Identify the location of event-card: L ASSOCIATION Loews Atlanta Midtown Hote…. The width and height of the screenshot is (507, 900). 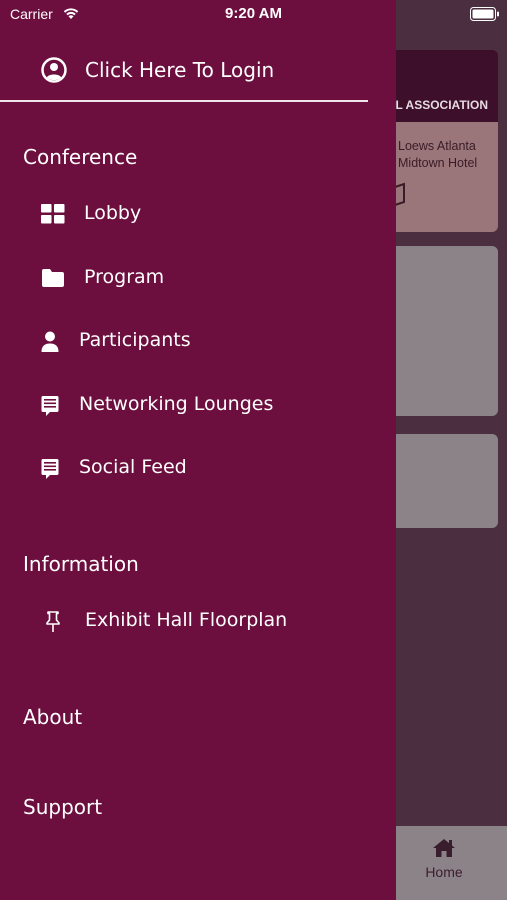
(439, 141).